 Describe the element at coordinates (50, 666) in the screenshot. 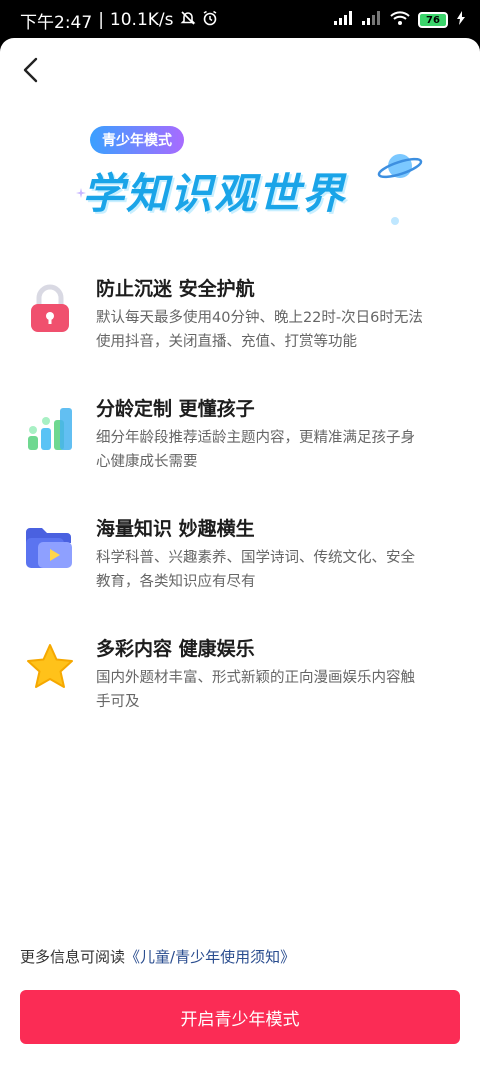

I see `star-icon` at that location.